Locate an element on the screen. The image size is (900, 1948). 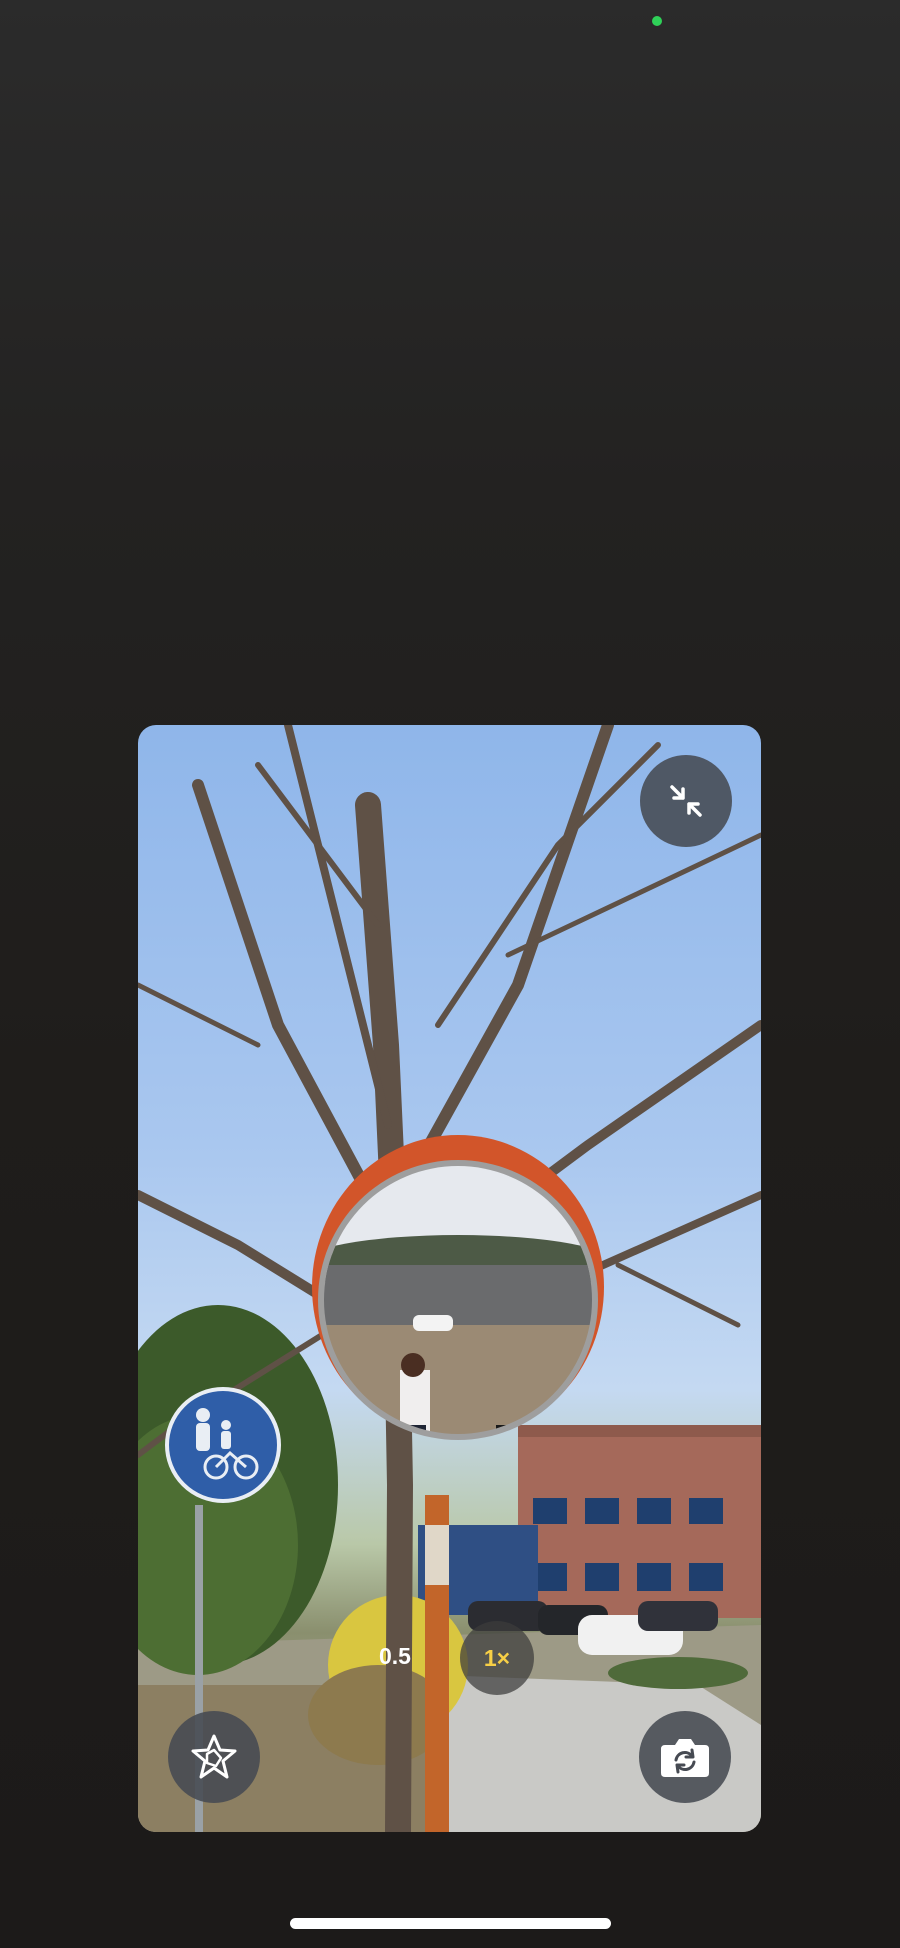
zoom-0.5x-button: 0.5 is located at coordinates (395, 1656).